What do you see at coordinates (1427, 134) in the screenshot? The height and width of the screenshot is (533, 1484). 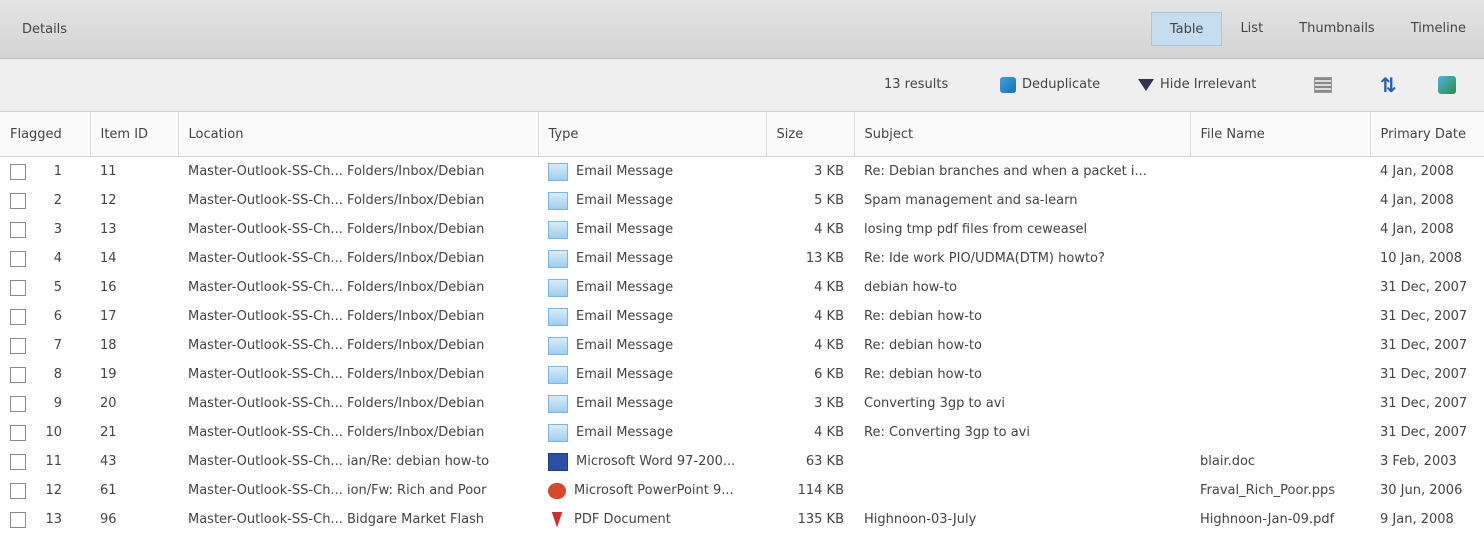 I see `column-header-primary-date: Primary Date` at bounding box center [1427, 134].